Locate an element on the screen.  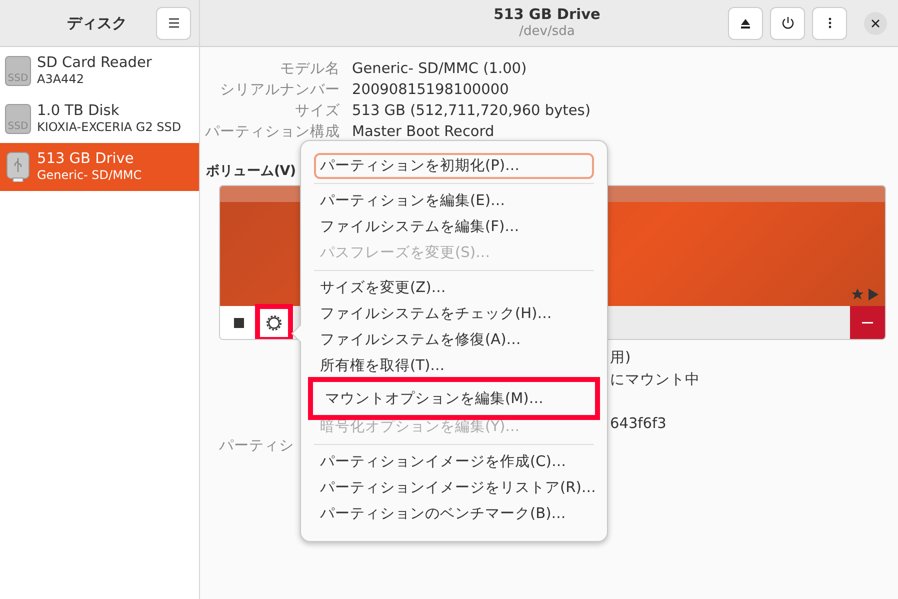
drive-name: SD Card Reader is located at coordinates (94, 63).